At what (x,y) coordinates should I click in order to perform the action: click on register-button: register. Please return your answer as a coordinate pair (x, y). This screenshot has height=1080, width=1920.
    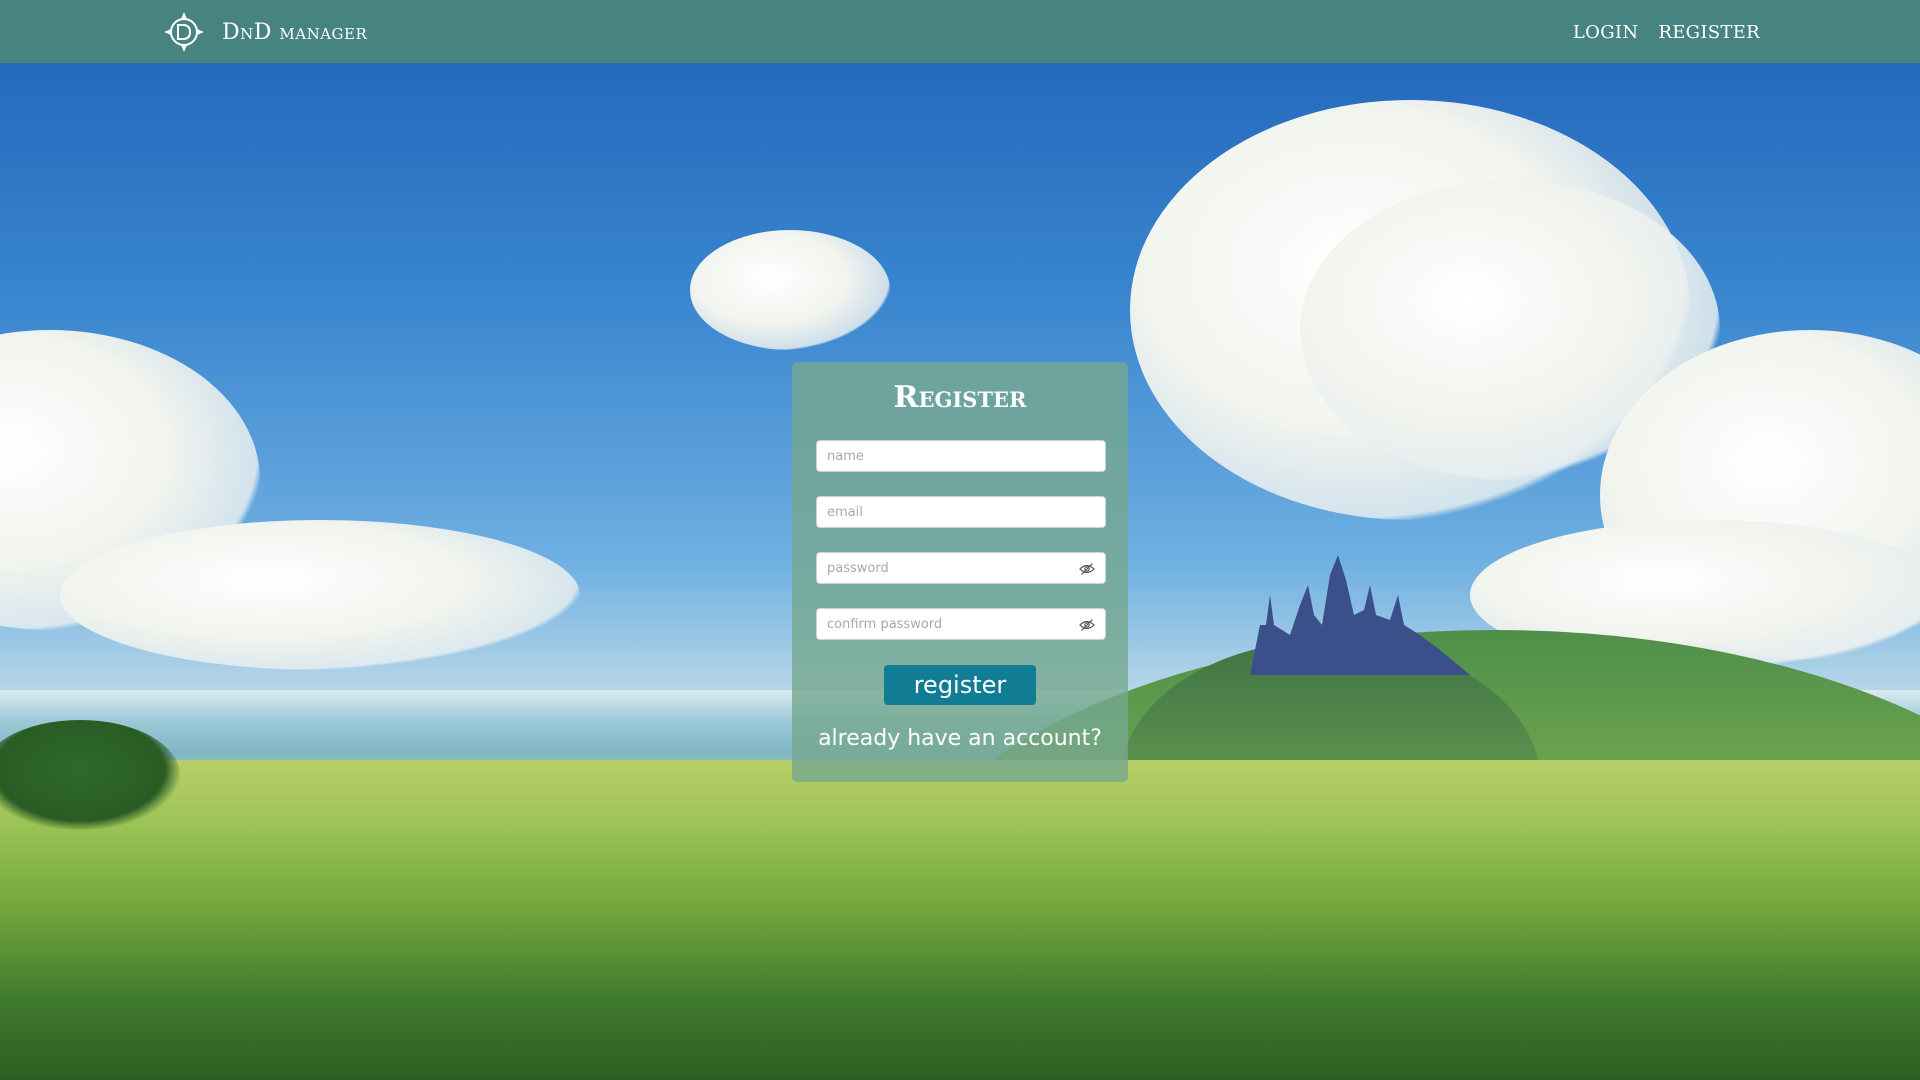
    Looking at the image, I should click on (960, 685).